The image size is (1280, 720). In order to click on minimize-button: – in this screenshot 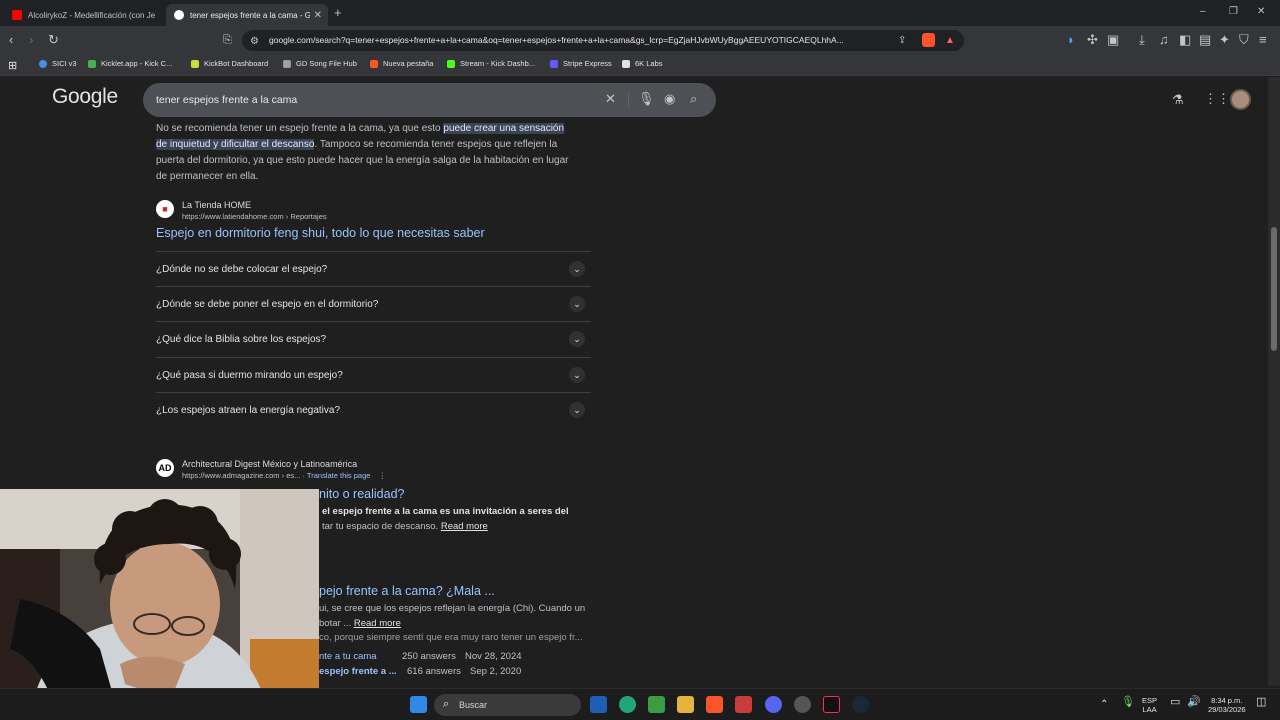, I will do `click(1203, 11)`.